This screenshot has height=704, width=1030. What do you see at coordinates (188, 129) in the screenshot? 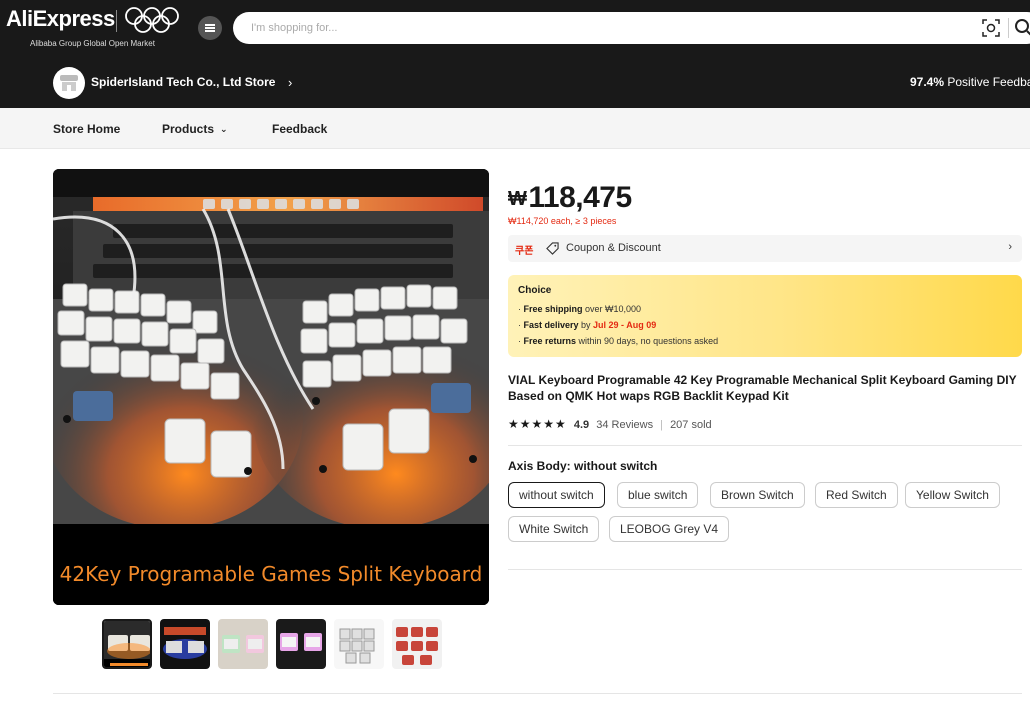
I see `nav-products-label: Products` at bounding box center [188, 129].